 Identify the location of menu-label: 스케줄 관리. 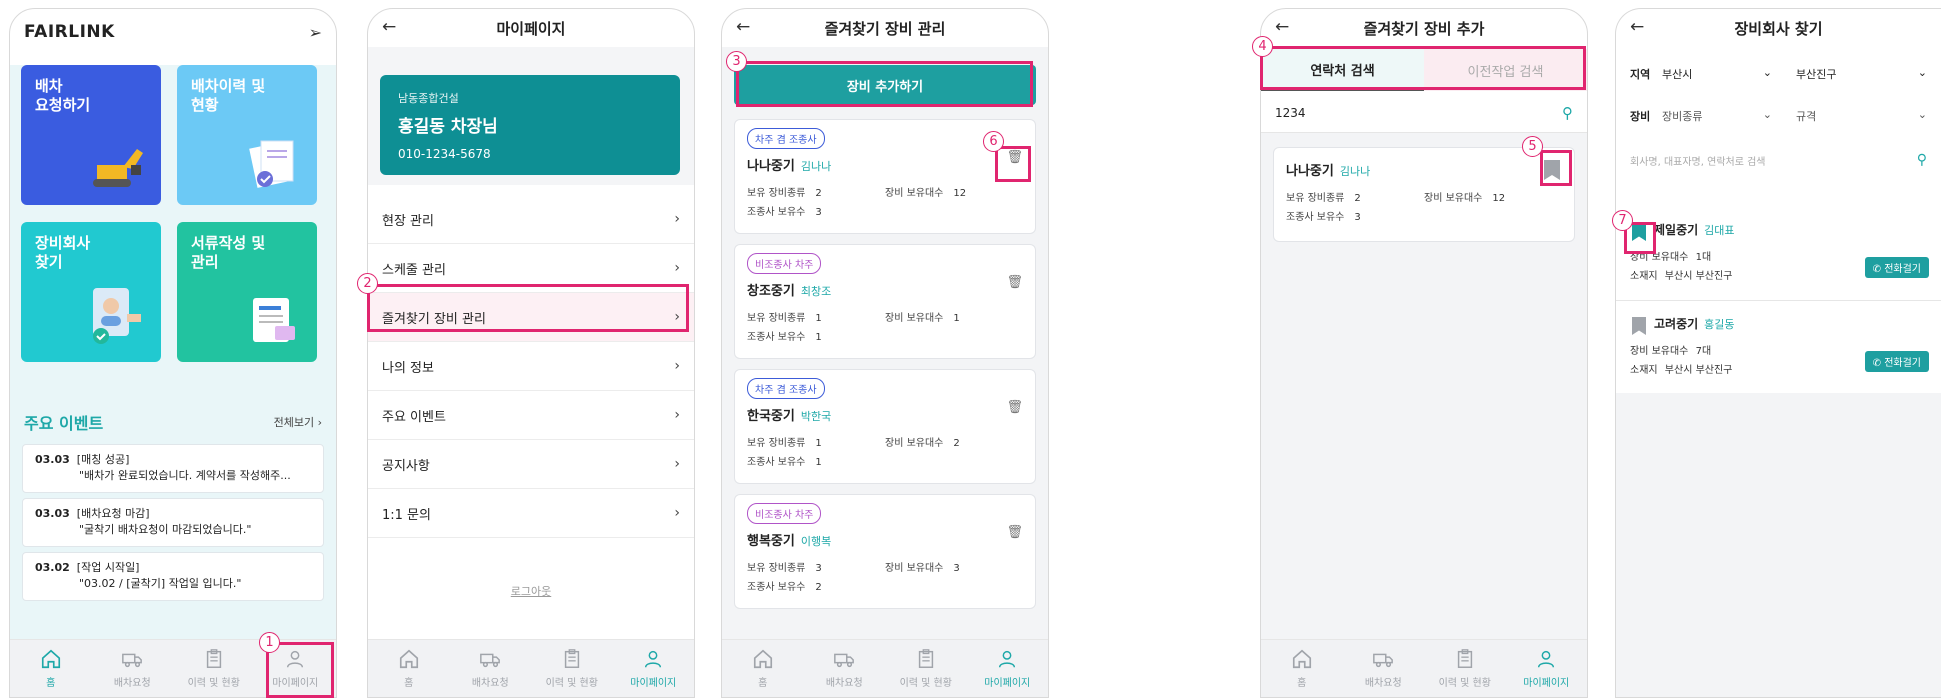
(414, 270).